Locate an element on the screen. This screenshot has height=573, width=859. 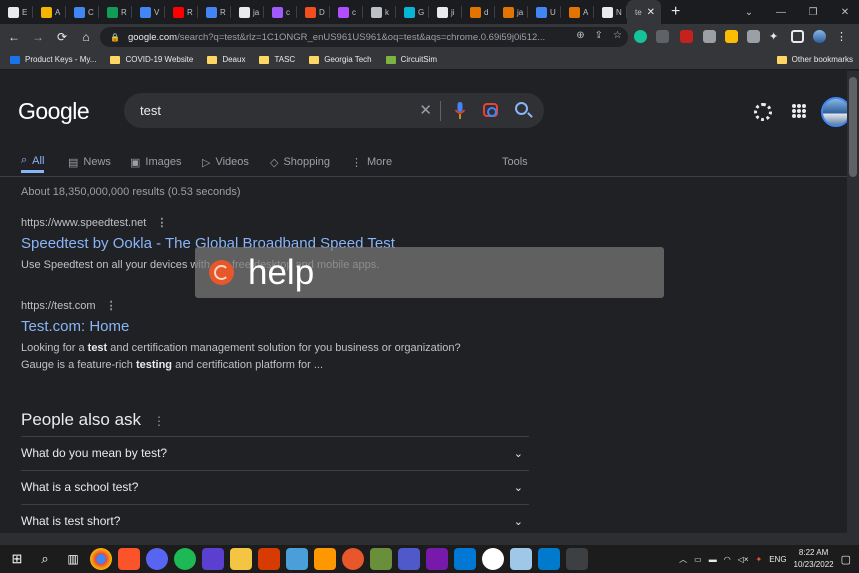
question-row: What is a school test? ⌄ is located at coordinates (275, 486).